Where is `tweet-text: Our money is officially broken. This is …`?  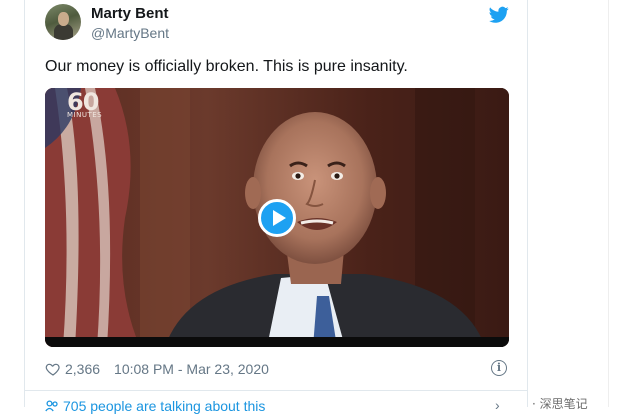 tweet-text: Our money is officially broken. This is … is located at coordinates (226, 66).